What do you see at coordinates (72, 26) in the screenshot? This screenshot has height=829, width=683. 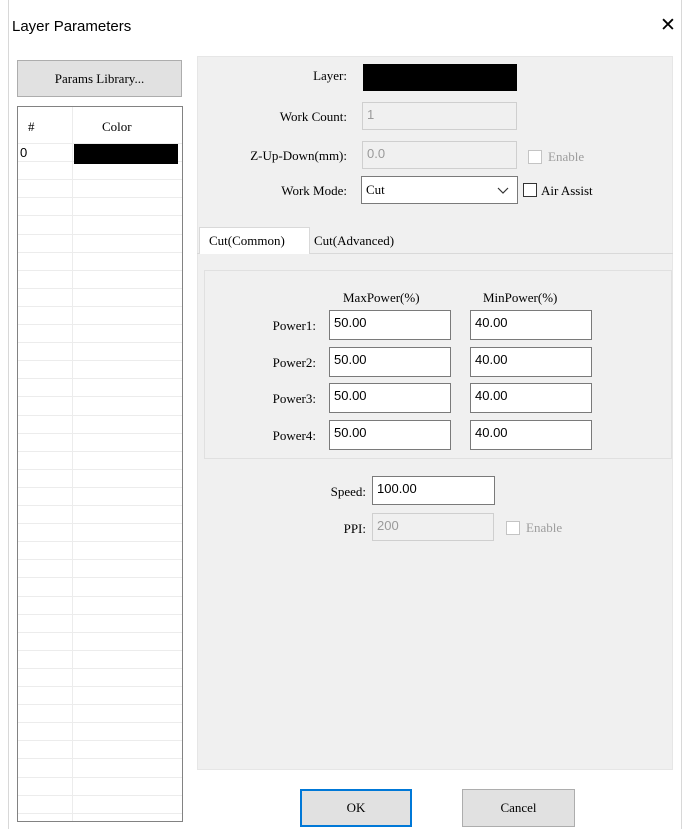 I see `dialog-title: Layer Parameters` at bounding box center [72, 26].